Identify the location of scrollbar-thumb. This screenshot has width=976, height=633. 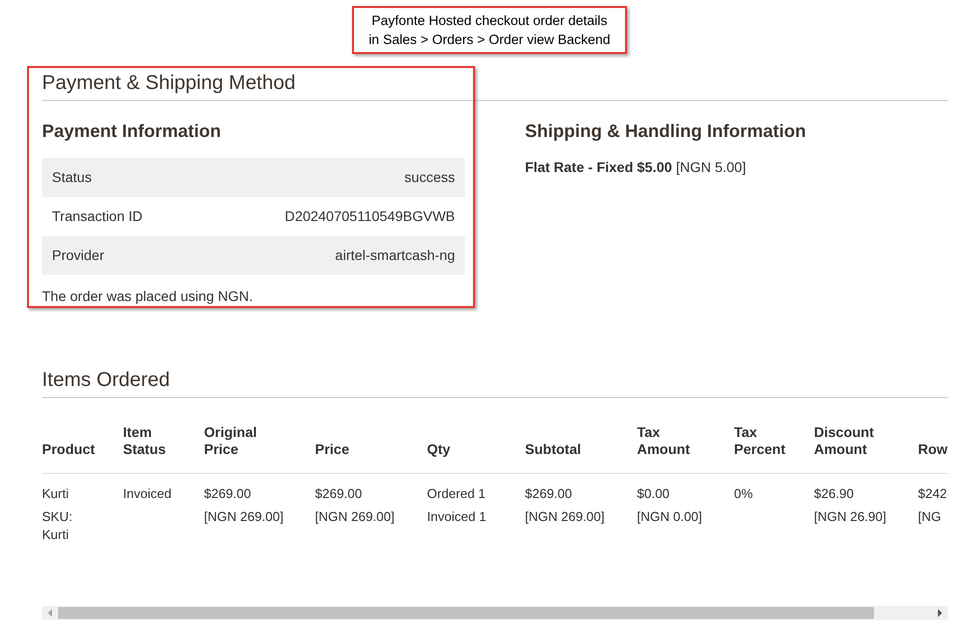
(466, 613).